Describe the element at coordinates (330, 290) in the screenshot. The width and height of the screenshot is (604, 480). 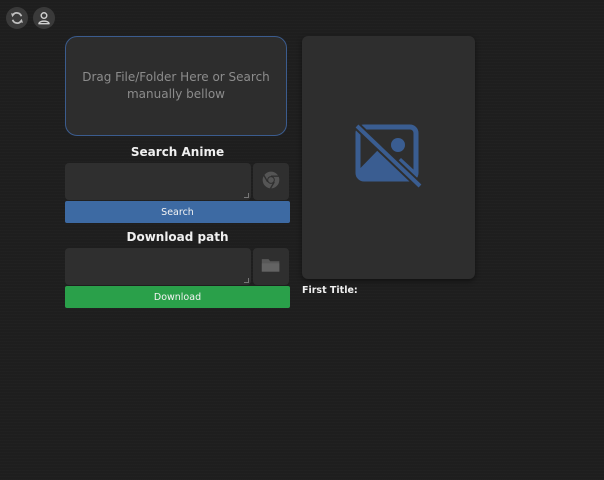
I see `first-title-label: First Title:` at that location.